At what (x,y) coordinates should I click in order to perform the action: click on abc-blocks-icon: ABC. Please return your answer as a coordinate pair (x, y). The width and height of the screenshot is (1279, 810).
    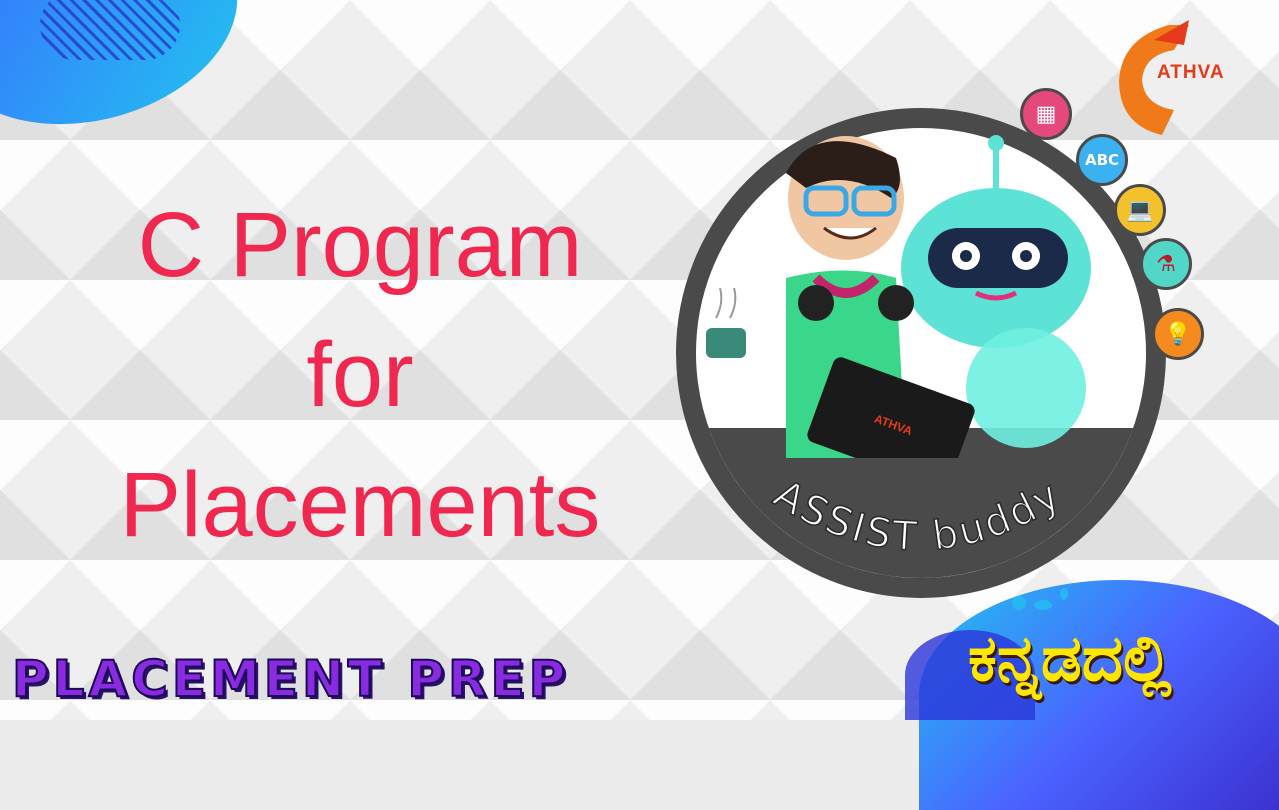
    Looking at the image, I should click on (1102, 160).